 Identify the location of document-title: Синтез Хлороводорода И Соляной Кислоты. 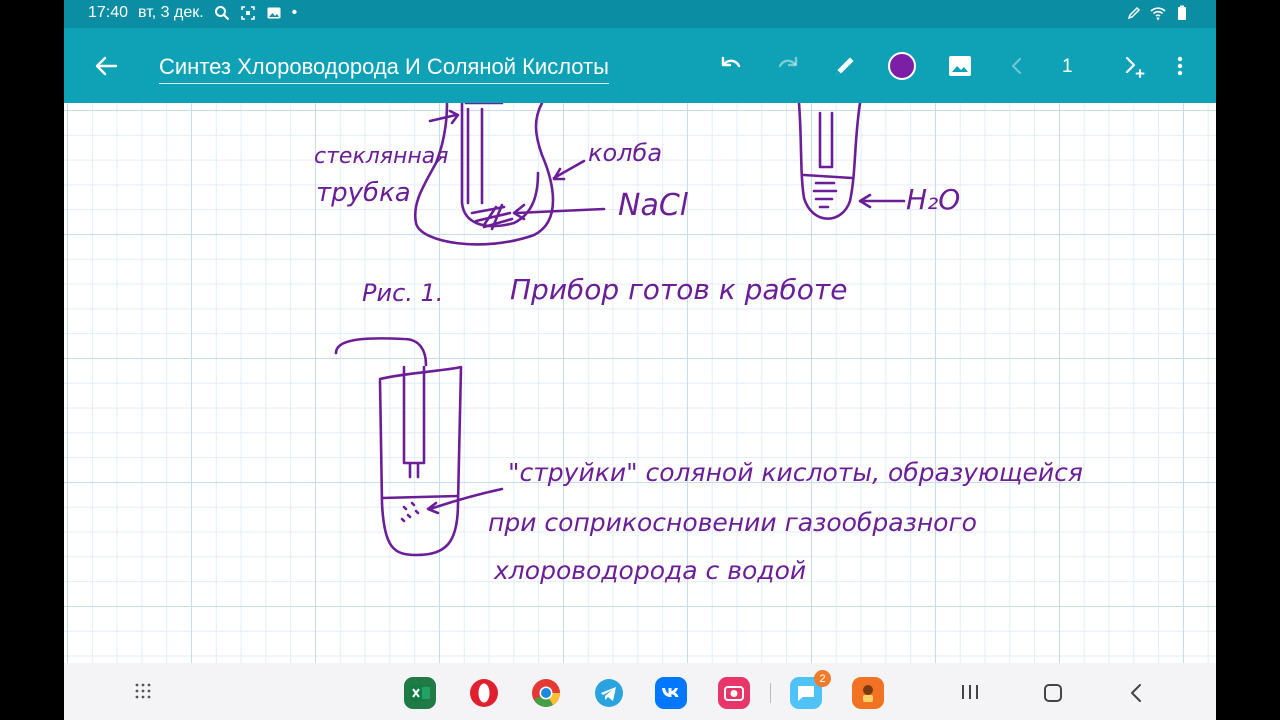
(384, 69).